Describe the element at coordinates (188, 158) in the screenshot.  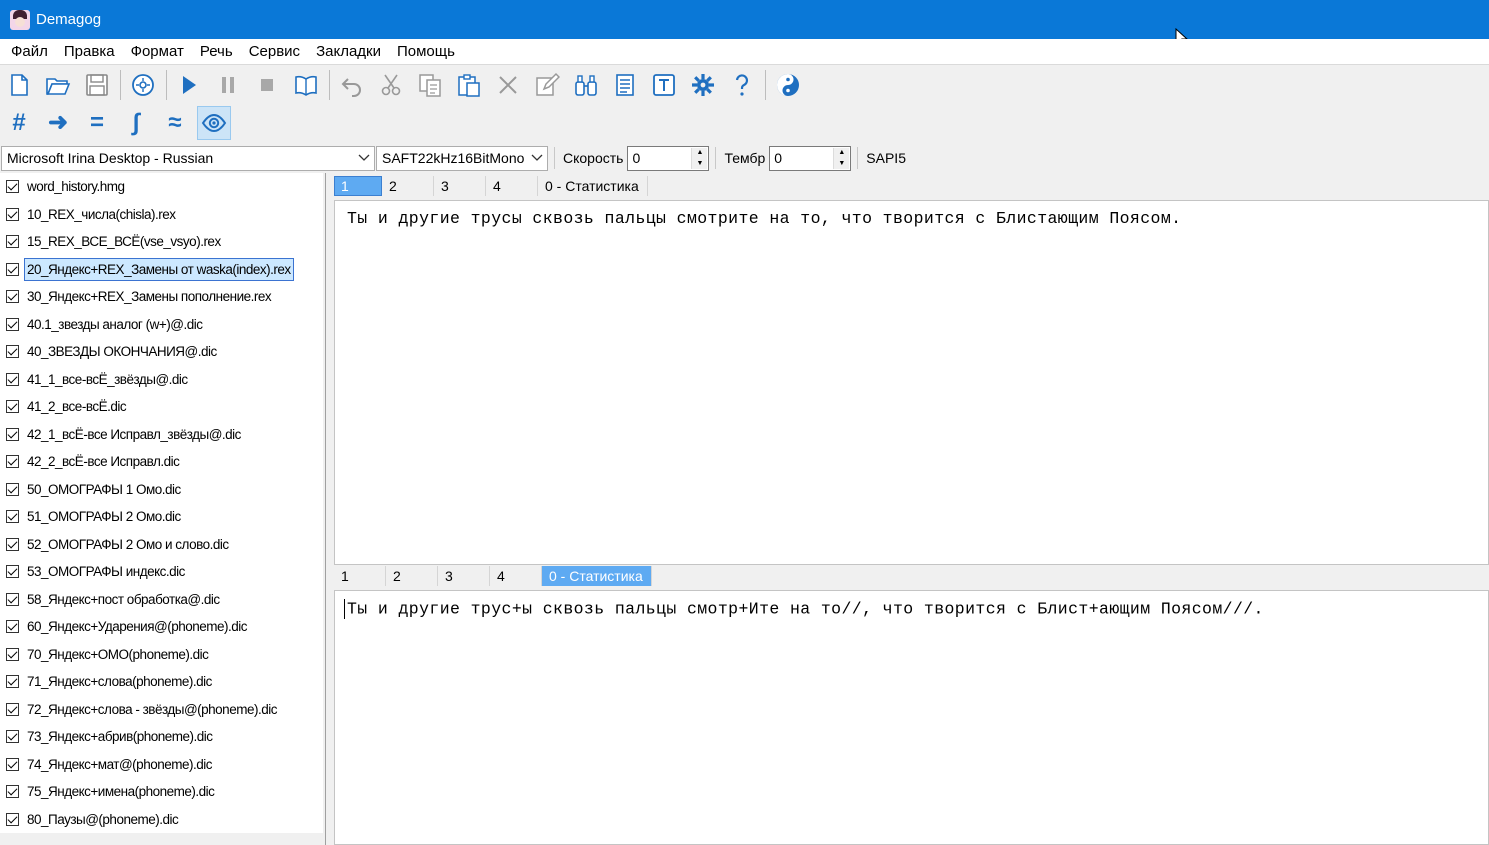
I see `voice-select: Microsoft Irina Desktop - Russian` at that location.